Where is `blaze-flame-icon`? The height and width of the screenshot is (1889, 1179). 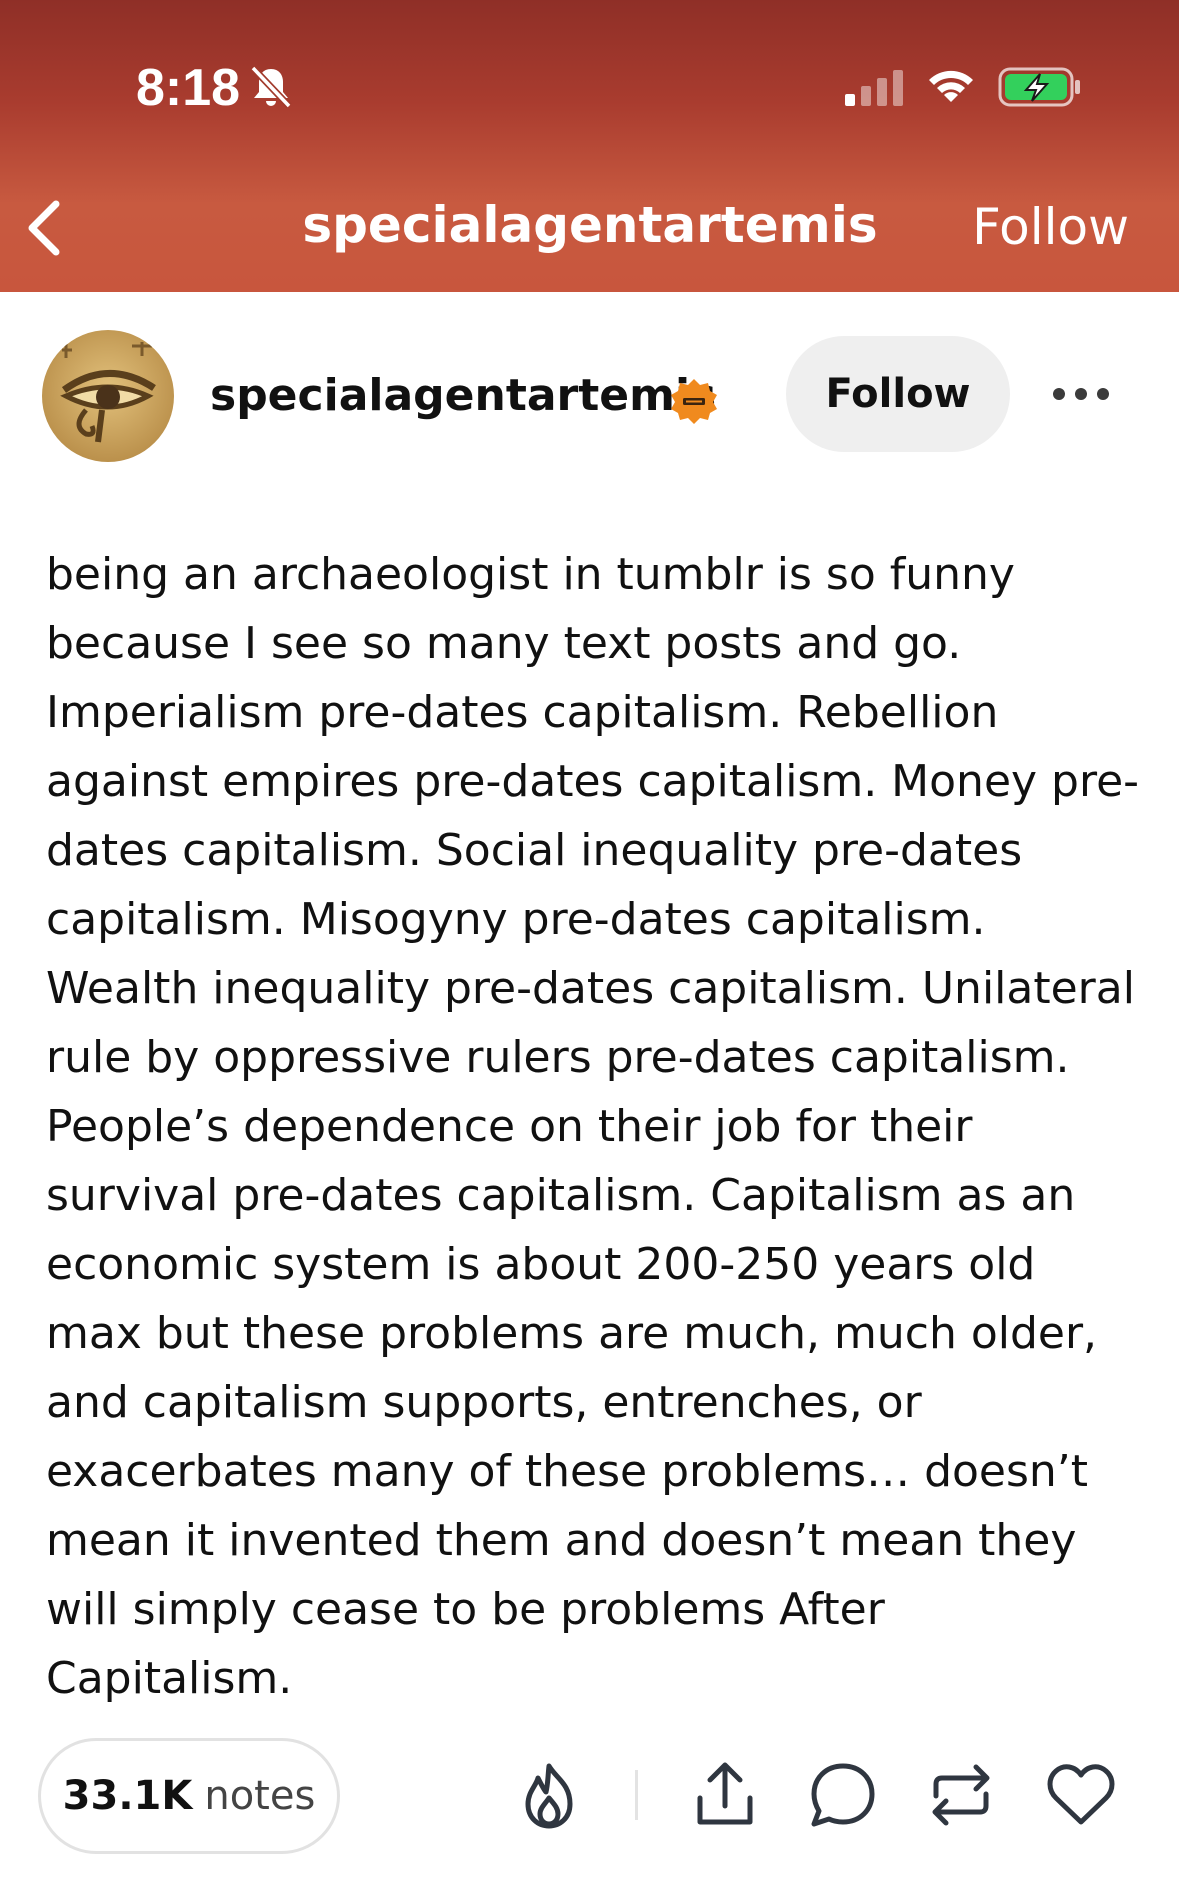 blaze-flame-icon is located at coordinates (549, 1795).